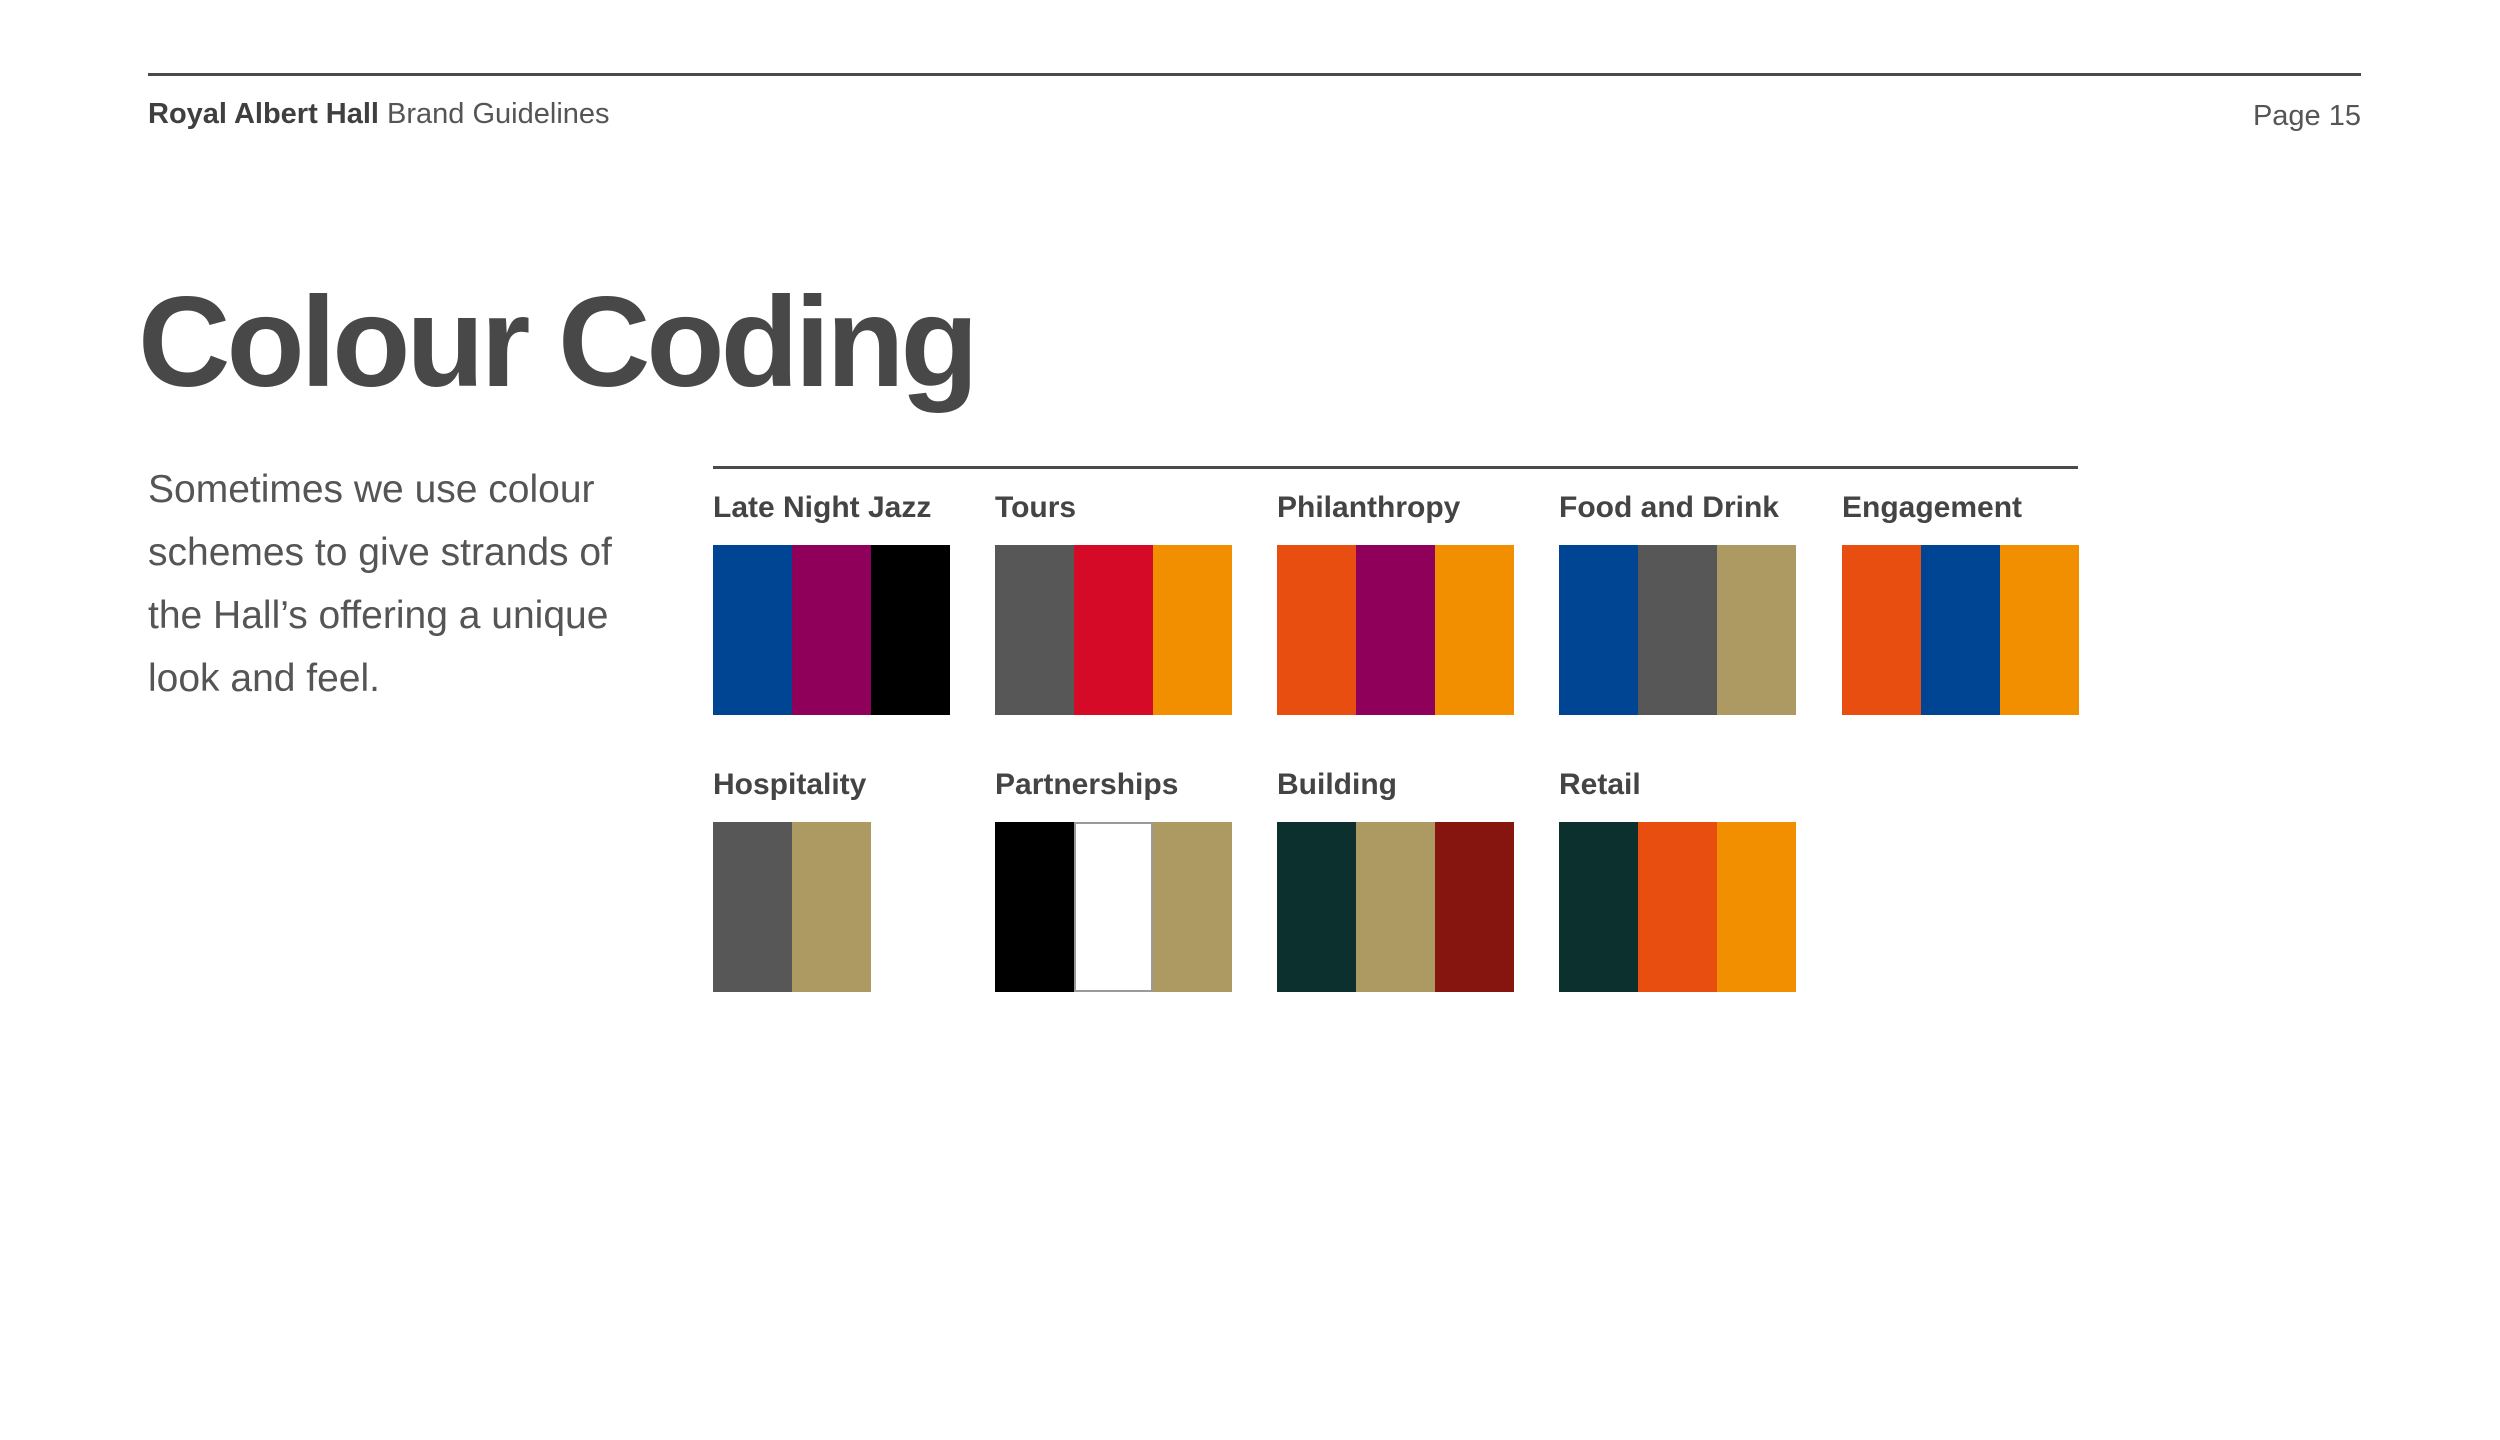  What do you see at coordinates (1669, 507) in the screenshot?
I see `scheme-name: Food and Drink` at bounding box center [1669, 507].